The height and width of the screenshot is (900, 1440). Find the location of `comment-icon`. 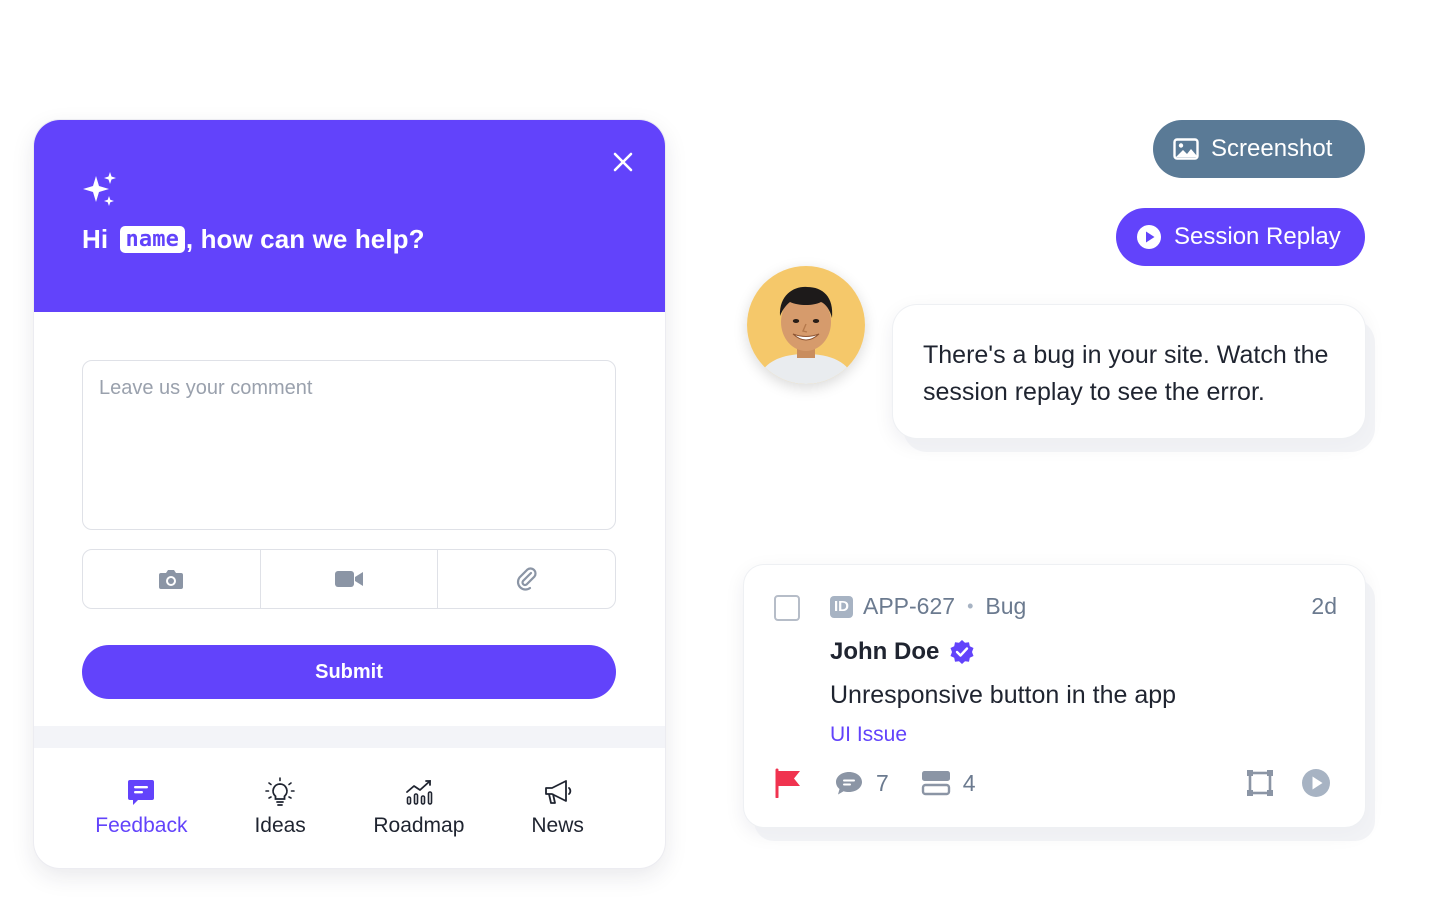

comment-icon is located at coordinates (849, 783).